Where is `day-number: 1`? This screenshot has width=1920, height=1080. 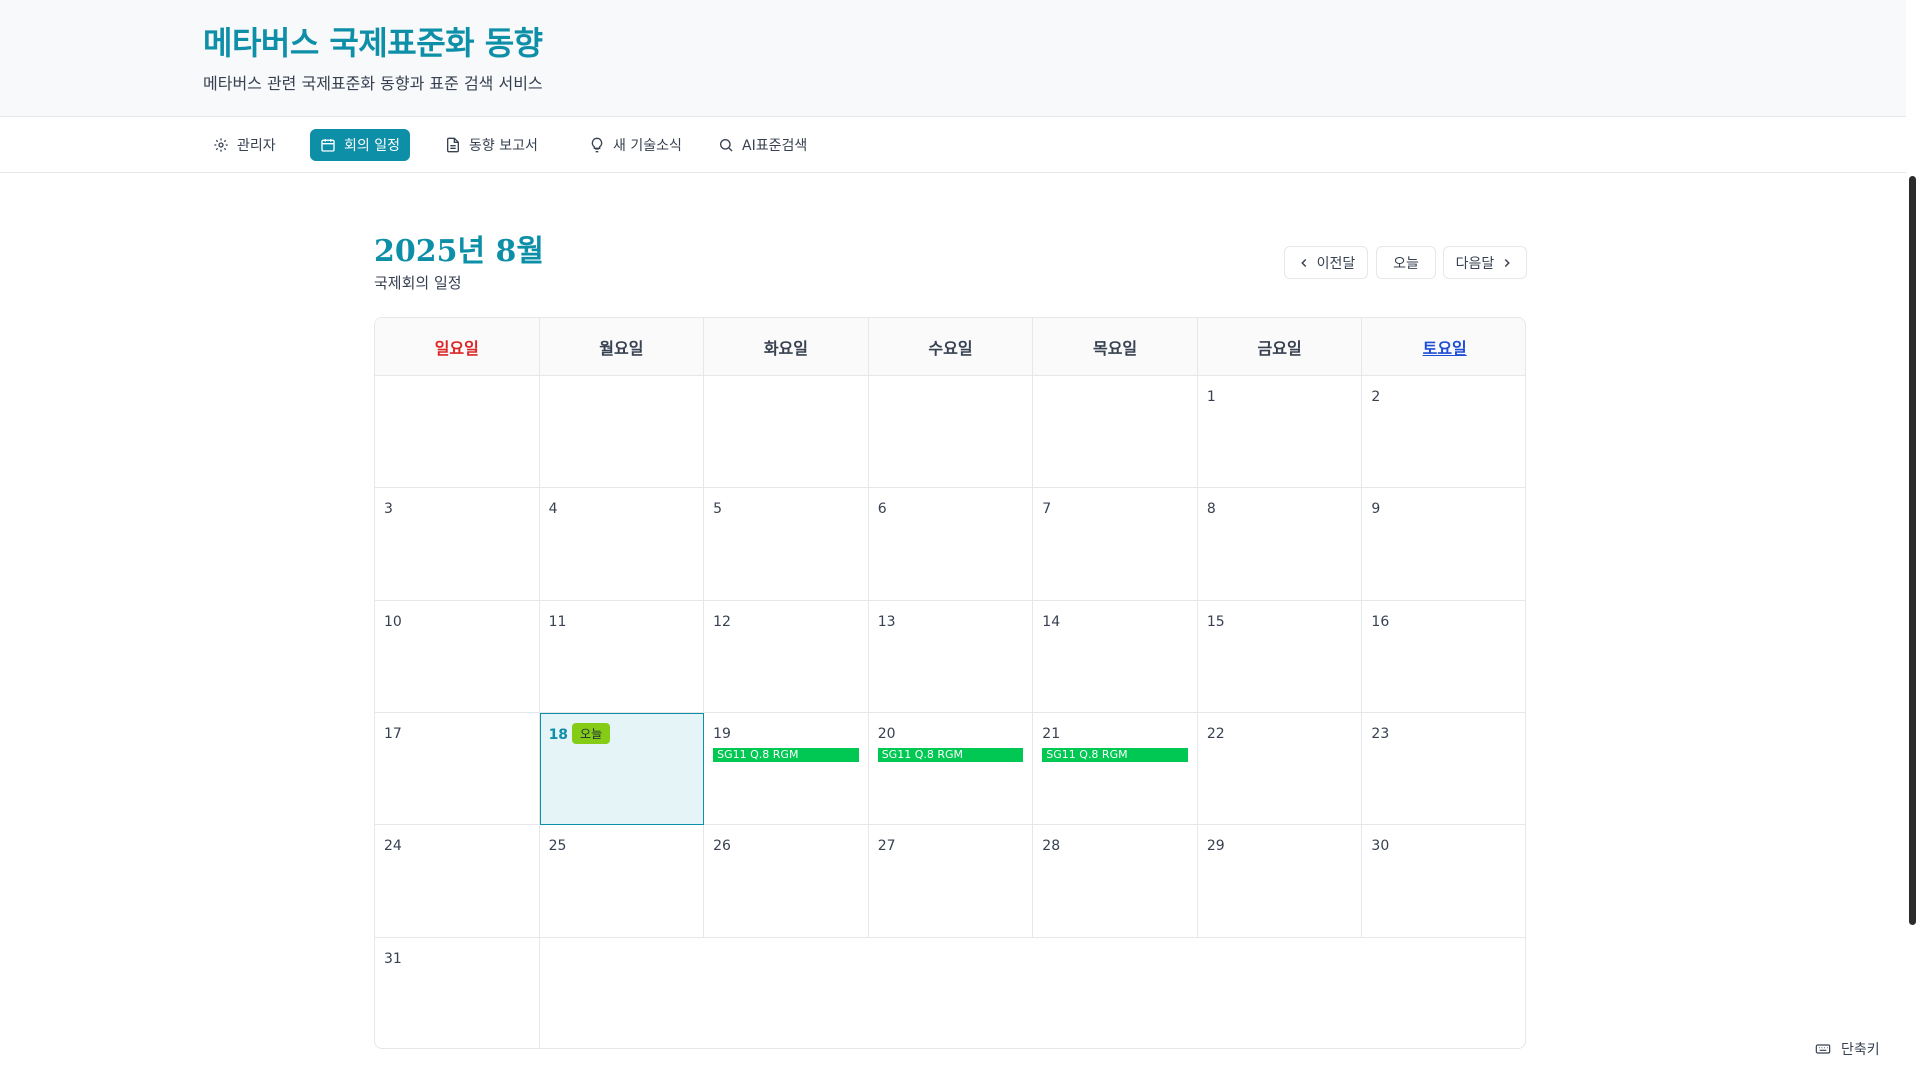
day-number: 1 is located at coordinates (1211, 397).